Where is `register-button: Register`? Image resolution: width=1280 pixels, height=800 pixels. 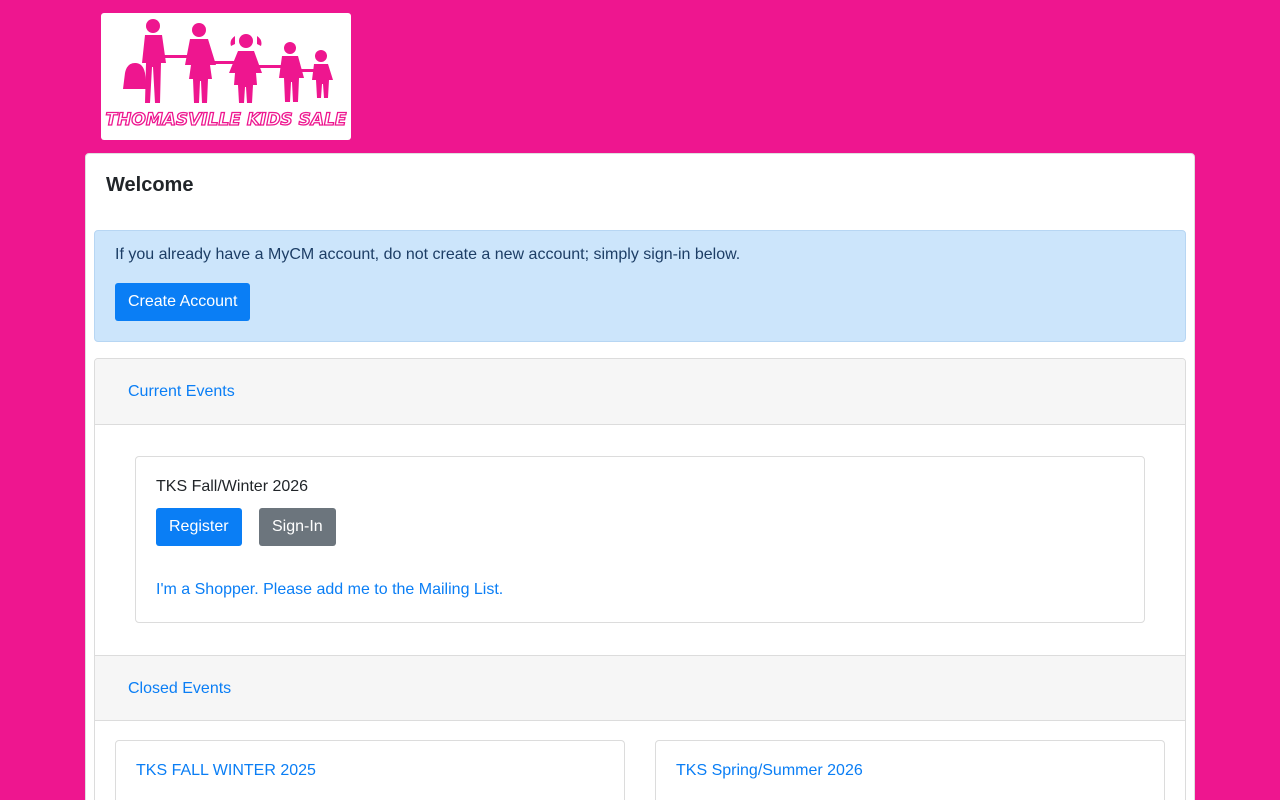
register-button: Register is located at coordinates (199, 527).